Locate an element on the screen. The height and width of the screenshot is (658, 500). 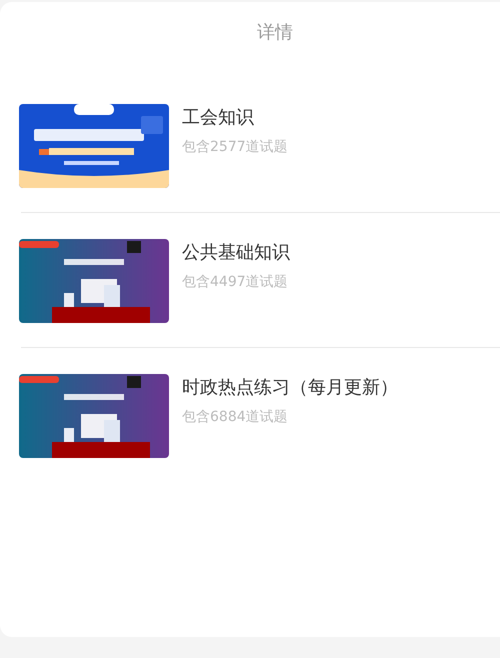
question-count: 包含4497道试题 is located at coordinates (235, 282).